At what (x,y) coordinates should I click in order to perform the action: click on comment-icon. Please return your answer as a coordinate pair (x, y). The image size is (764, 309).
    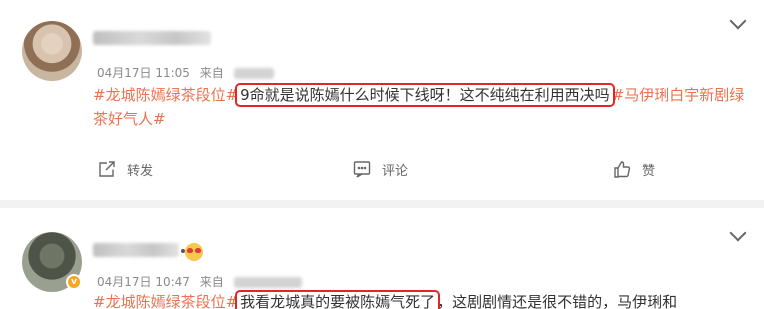
    Looking at the image, I should click on (362, 169).